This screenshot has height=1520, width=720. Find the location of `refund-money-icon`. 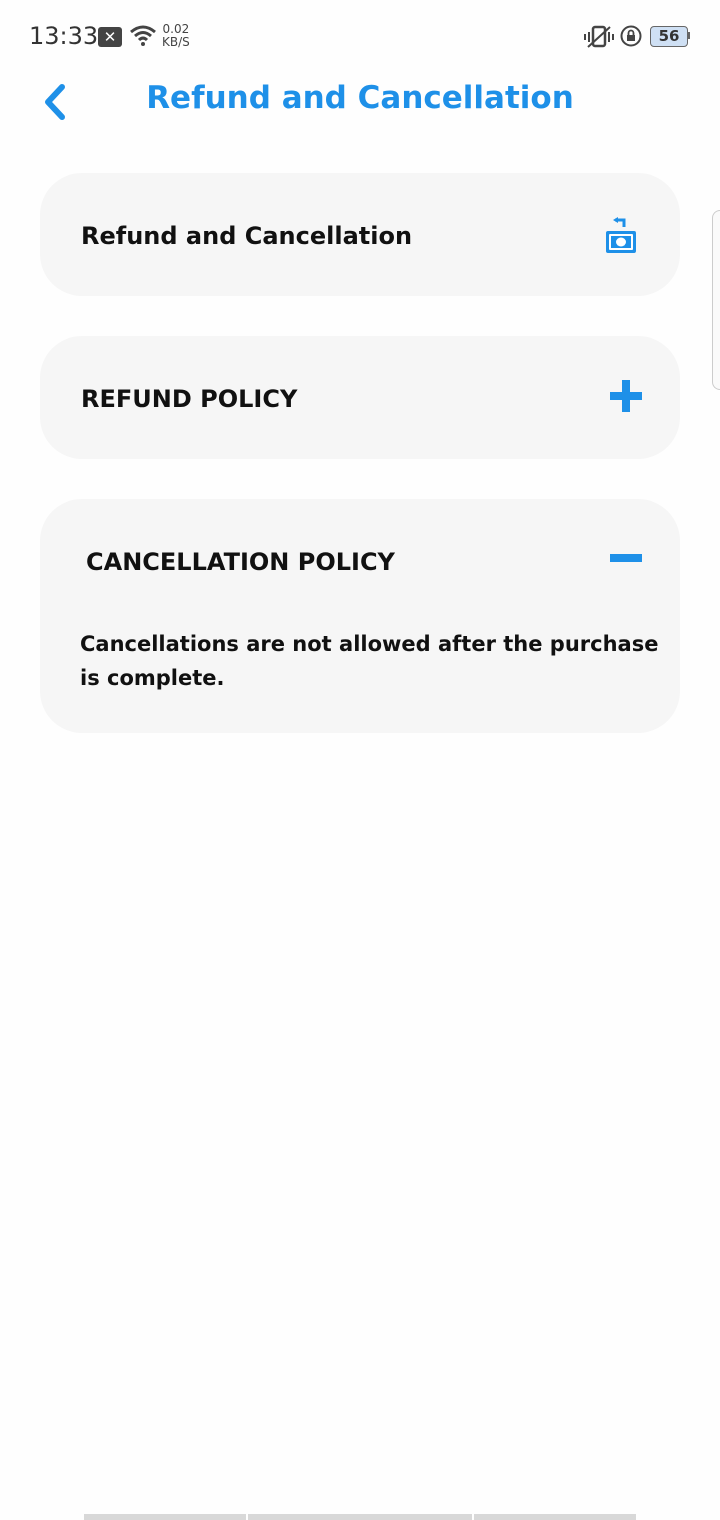

refund-money-icon is located at coordinates (621, 235).